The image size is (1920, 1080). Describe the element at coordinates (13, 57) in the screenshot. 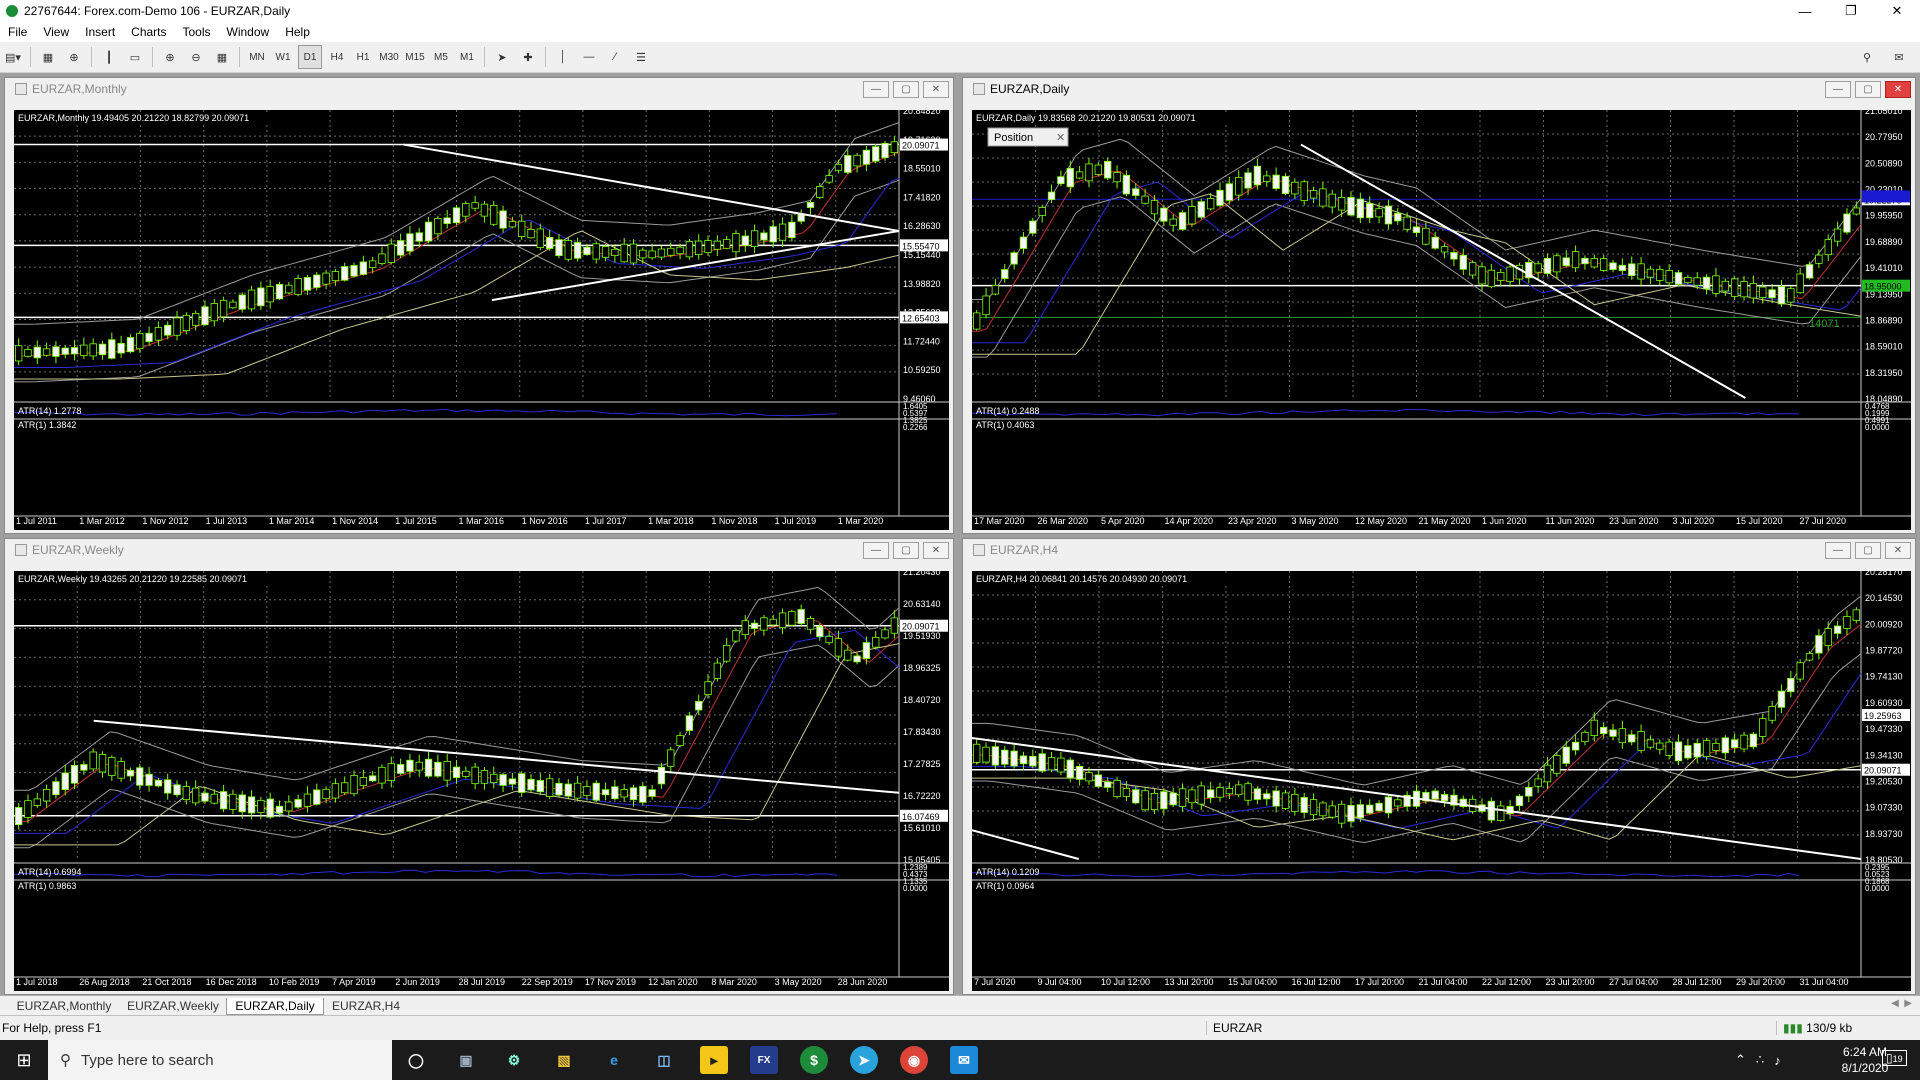

I see `new-chart-icon: ▤▾` at that location.